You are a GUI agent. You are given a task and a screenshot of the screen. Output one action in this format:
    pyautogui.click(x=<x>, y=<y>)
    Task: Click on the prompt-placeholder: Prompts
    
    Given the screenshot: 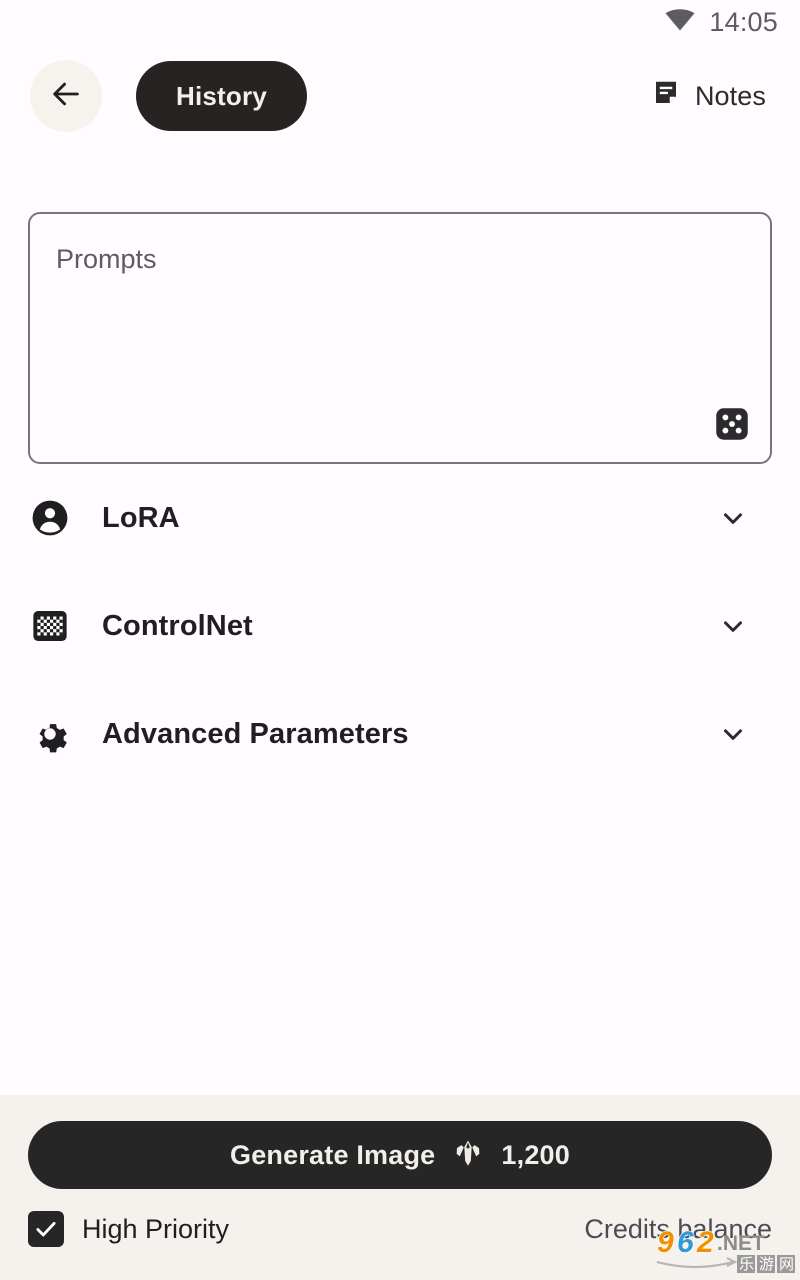 What is the action you would take?
    pyautogui.click(x=106, y=259)
    